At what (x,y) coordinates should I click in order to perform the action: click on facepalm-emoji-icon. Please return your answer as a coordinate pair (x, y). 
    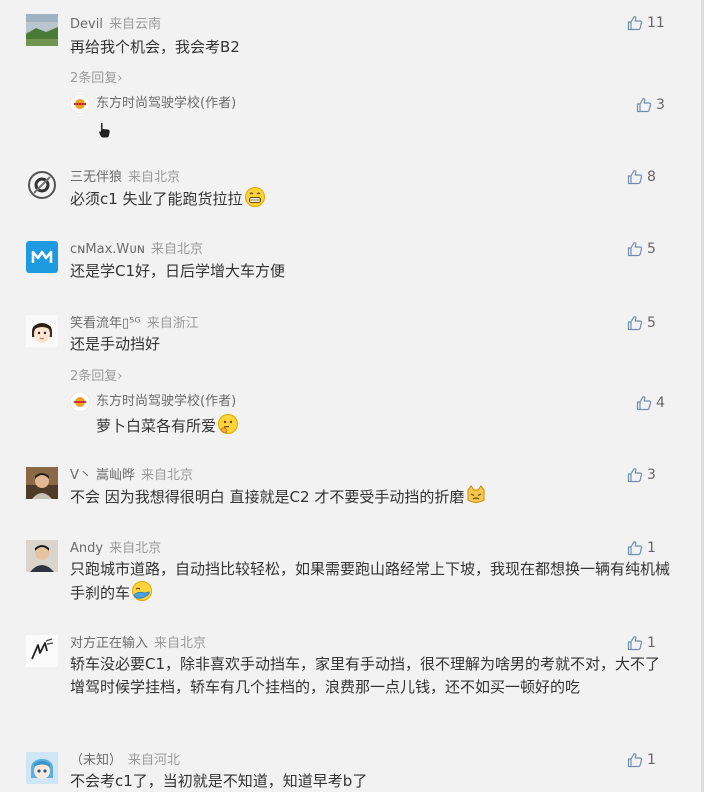
    Looking at the image, I should click on (142, 591).